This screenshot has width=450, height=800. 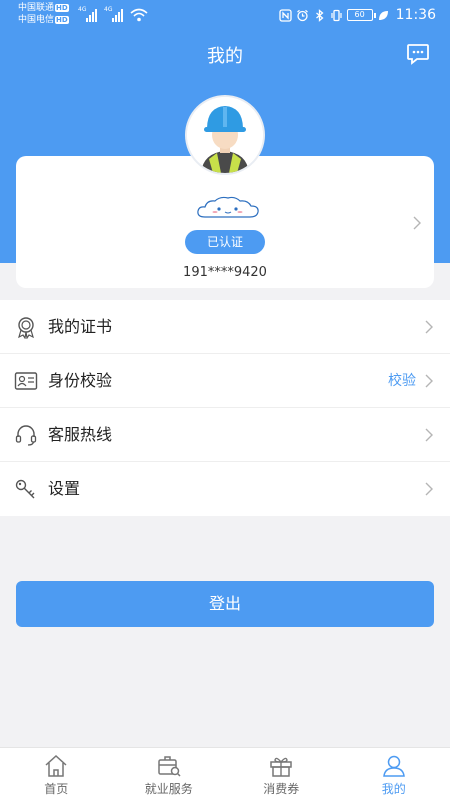 I want to click on status-right-group: 60 11:36, so click(x=357, y=15).